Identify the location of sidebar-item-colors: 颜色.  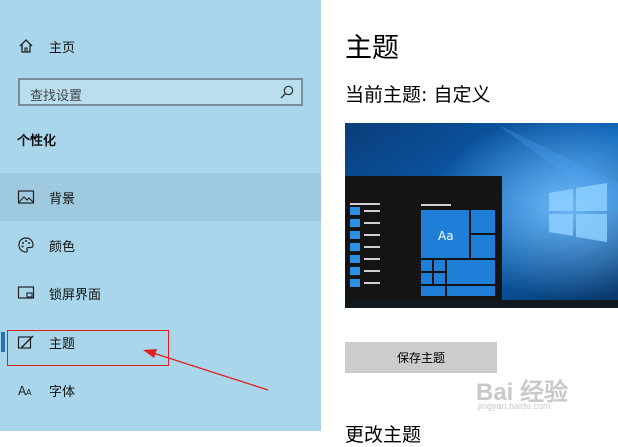
(160, 245).